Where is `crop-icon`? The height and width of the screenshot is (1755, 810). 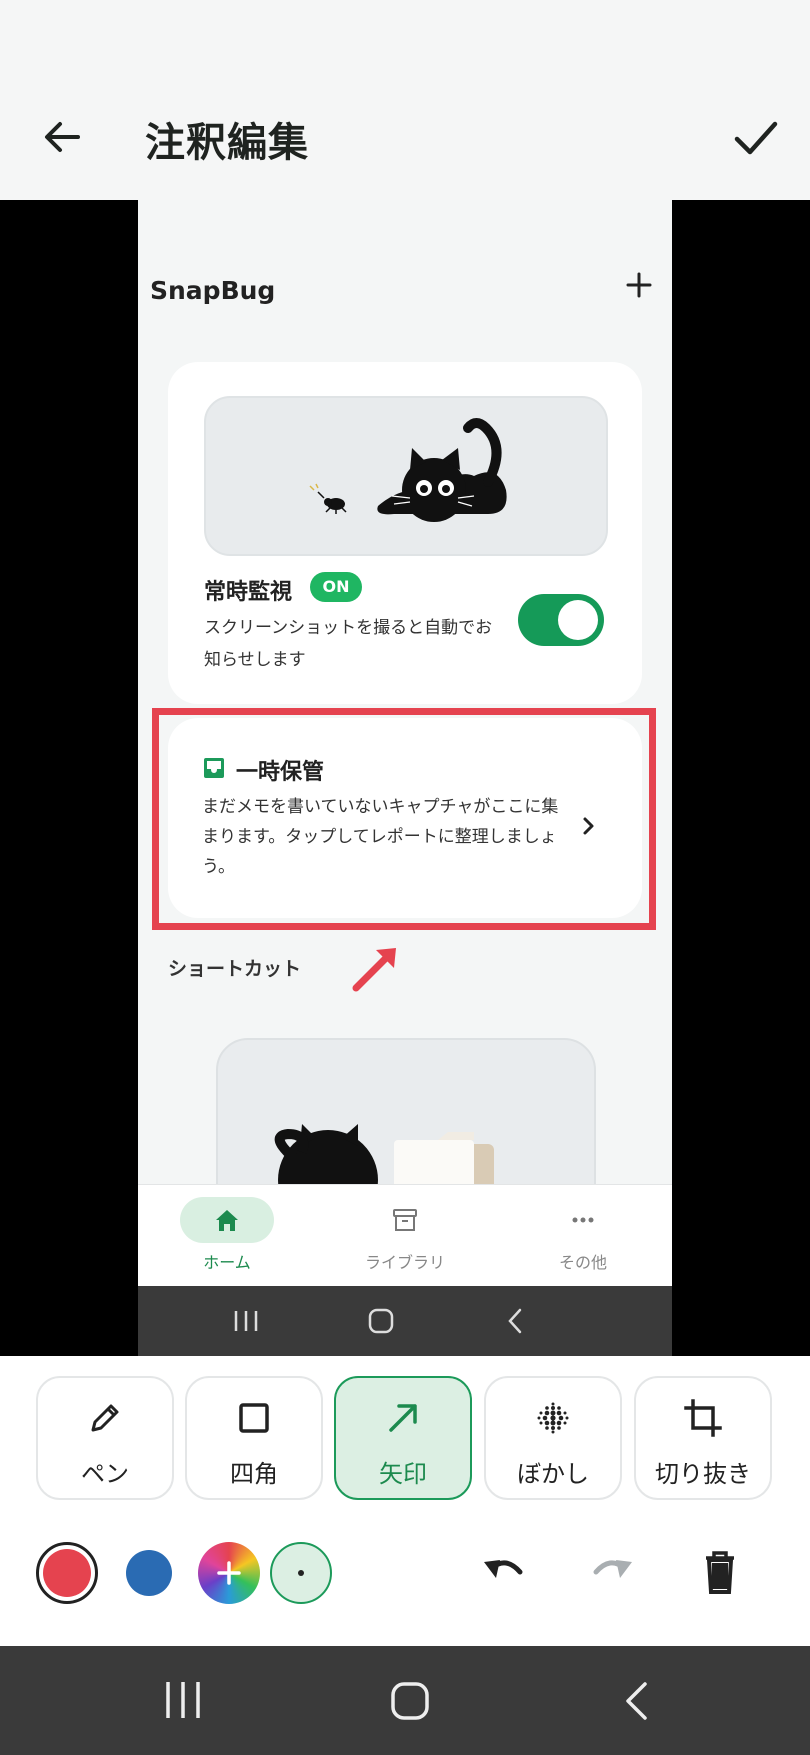
crop-icon is located at coordinates (703, 1418).